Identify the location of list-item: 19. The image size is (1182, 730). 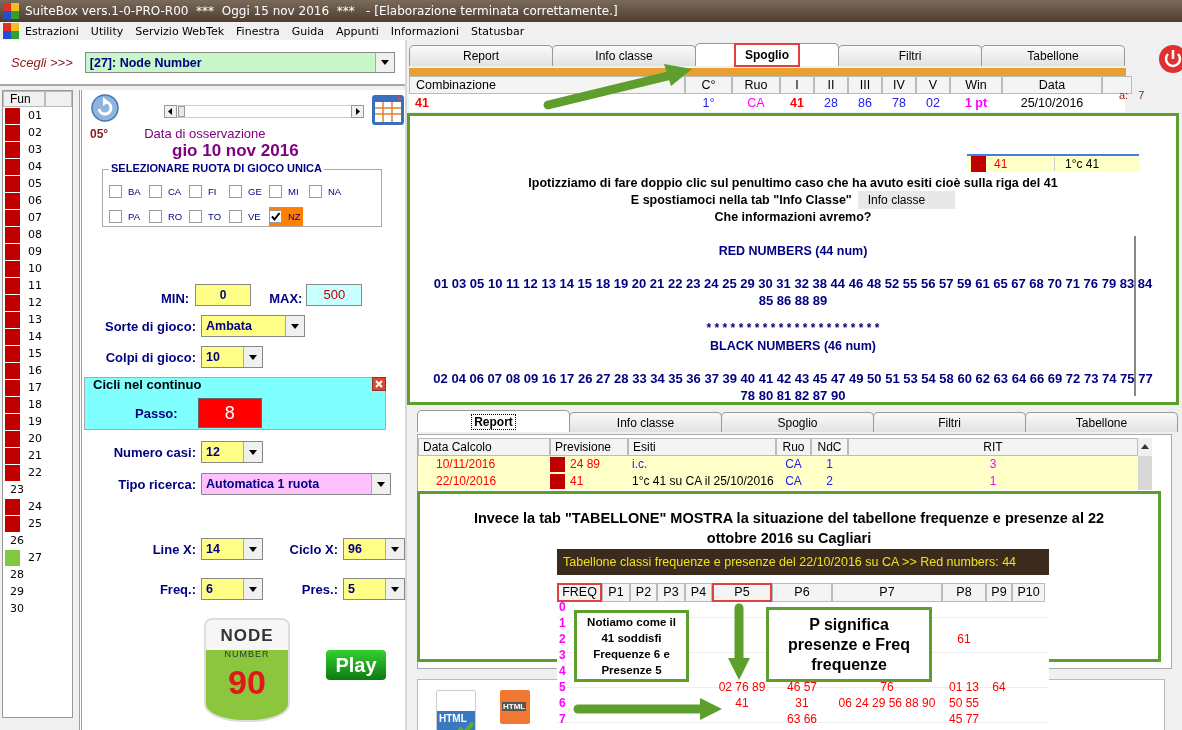
(35, 421).